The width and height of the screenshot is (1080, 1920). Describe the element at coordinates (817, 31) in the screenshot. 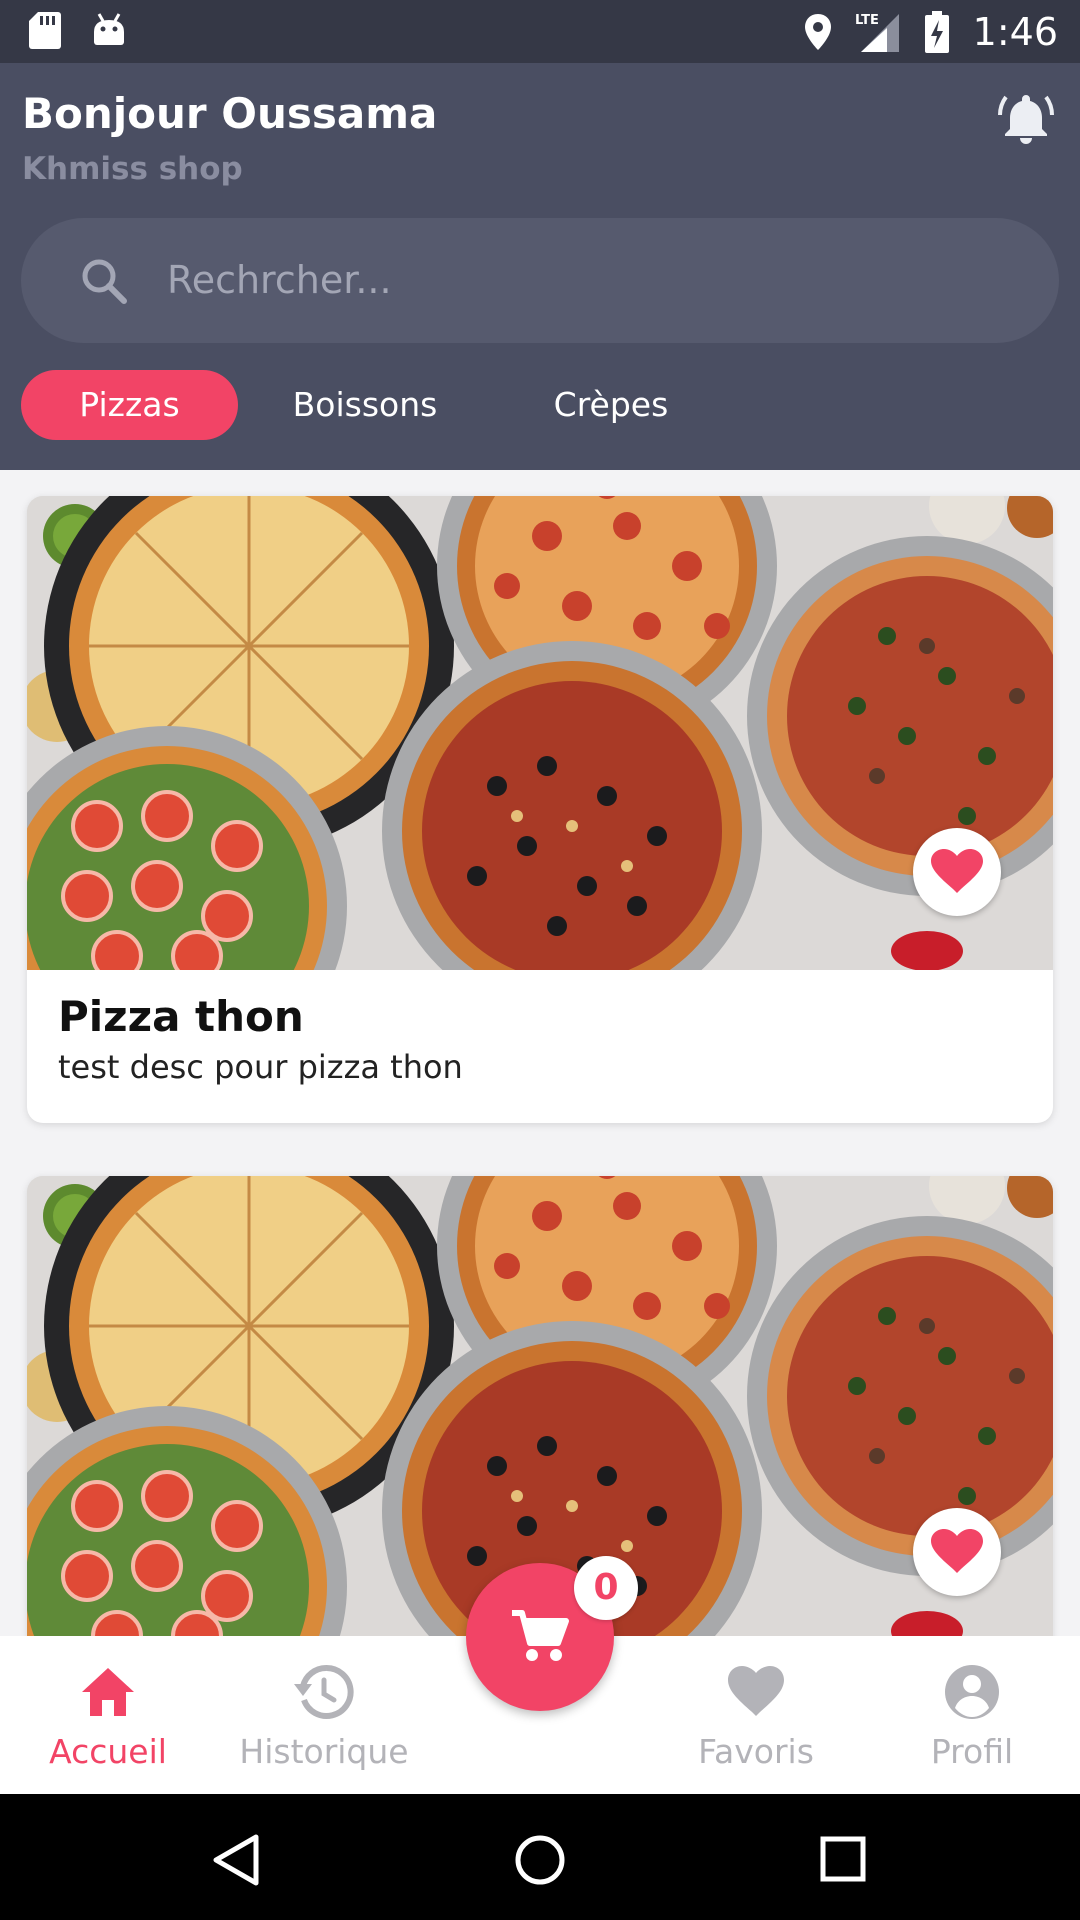

I see `location-icon` at that location.